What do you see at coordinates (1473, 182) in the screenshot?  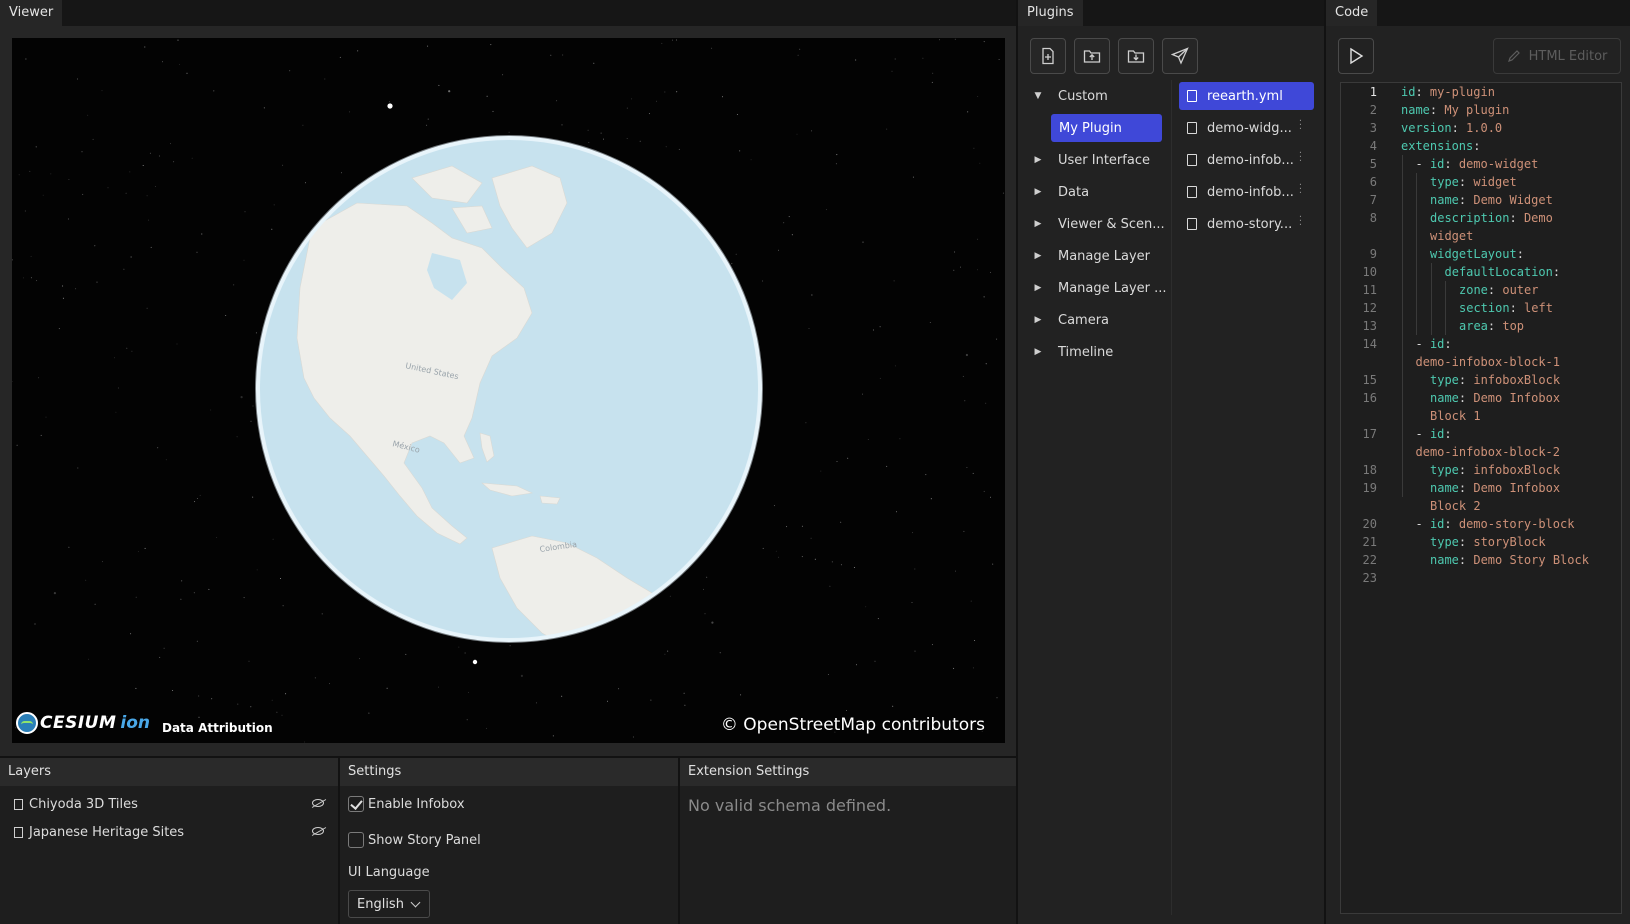 I see `code-text: type: widget` at bounding box center [1473, 182].